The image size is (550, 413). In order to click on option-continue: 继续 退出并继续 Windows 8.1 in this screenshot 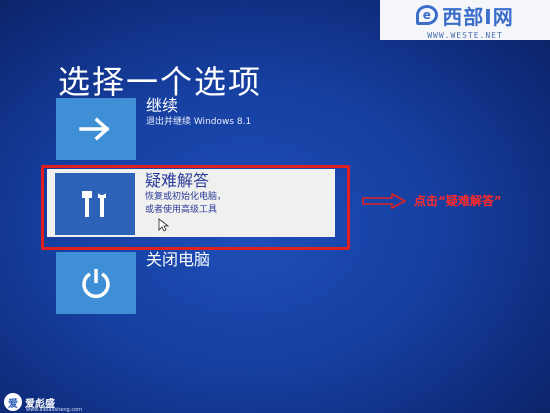, I will do `click(154, 128)`.